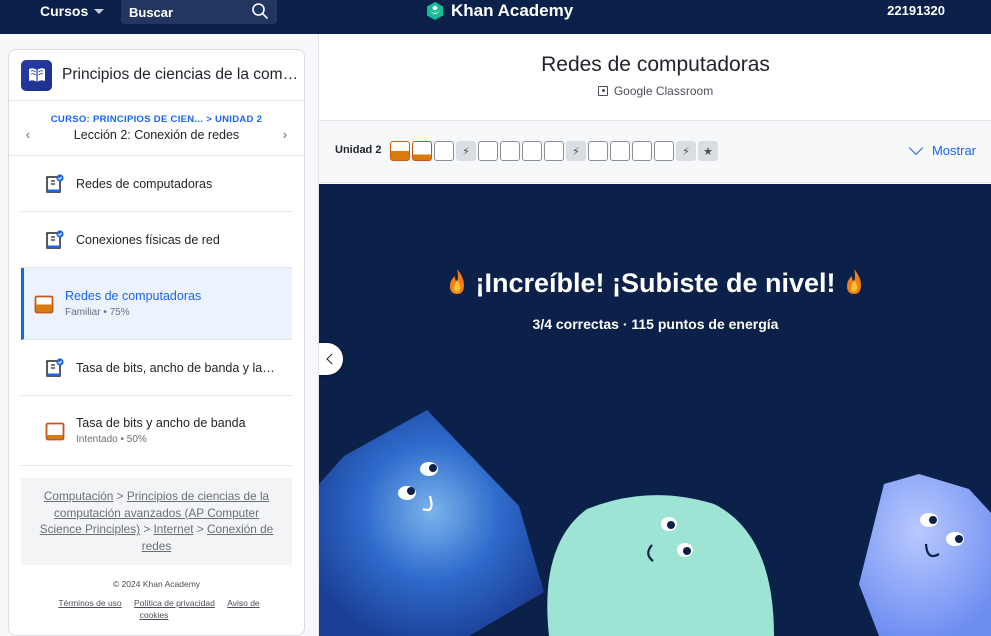 The width and height of the screenshot is (991, 636). What do you see at coordinates (708, 151) in the screenshot?
I see `unit-test-star-icon: ★` at bounding box center [708, 151].